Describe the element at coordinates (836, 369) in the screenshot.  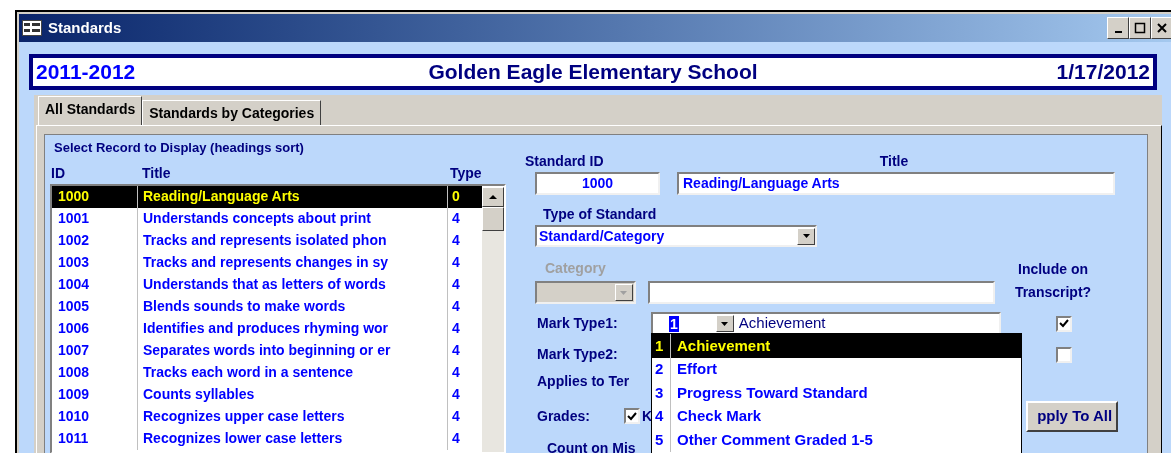
I see `dropdown-option: 2 Effort` at that location.